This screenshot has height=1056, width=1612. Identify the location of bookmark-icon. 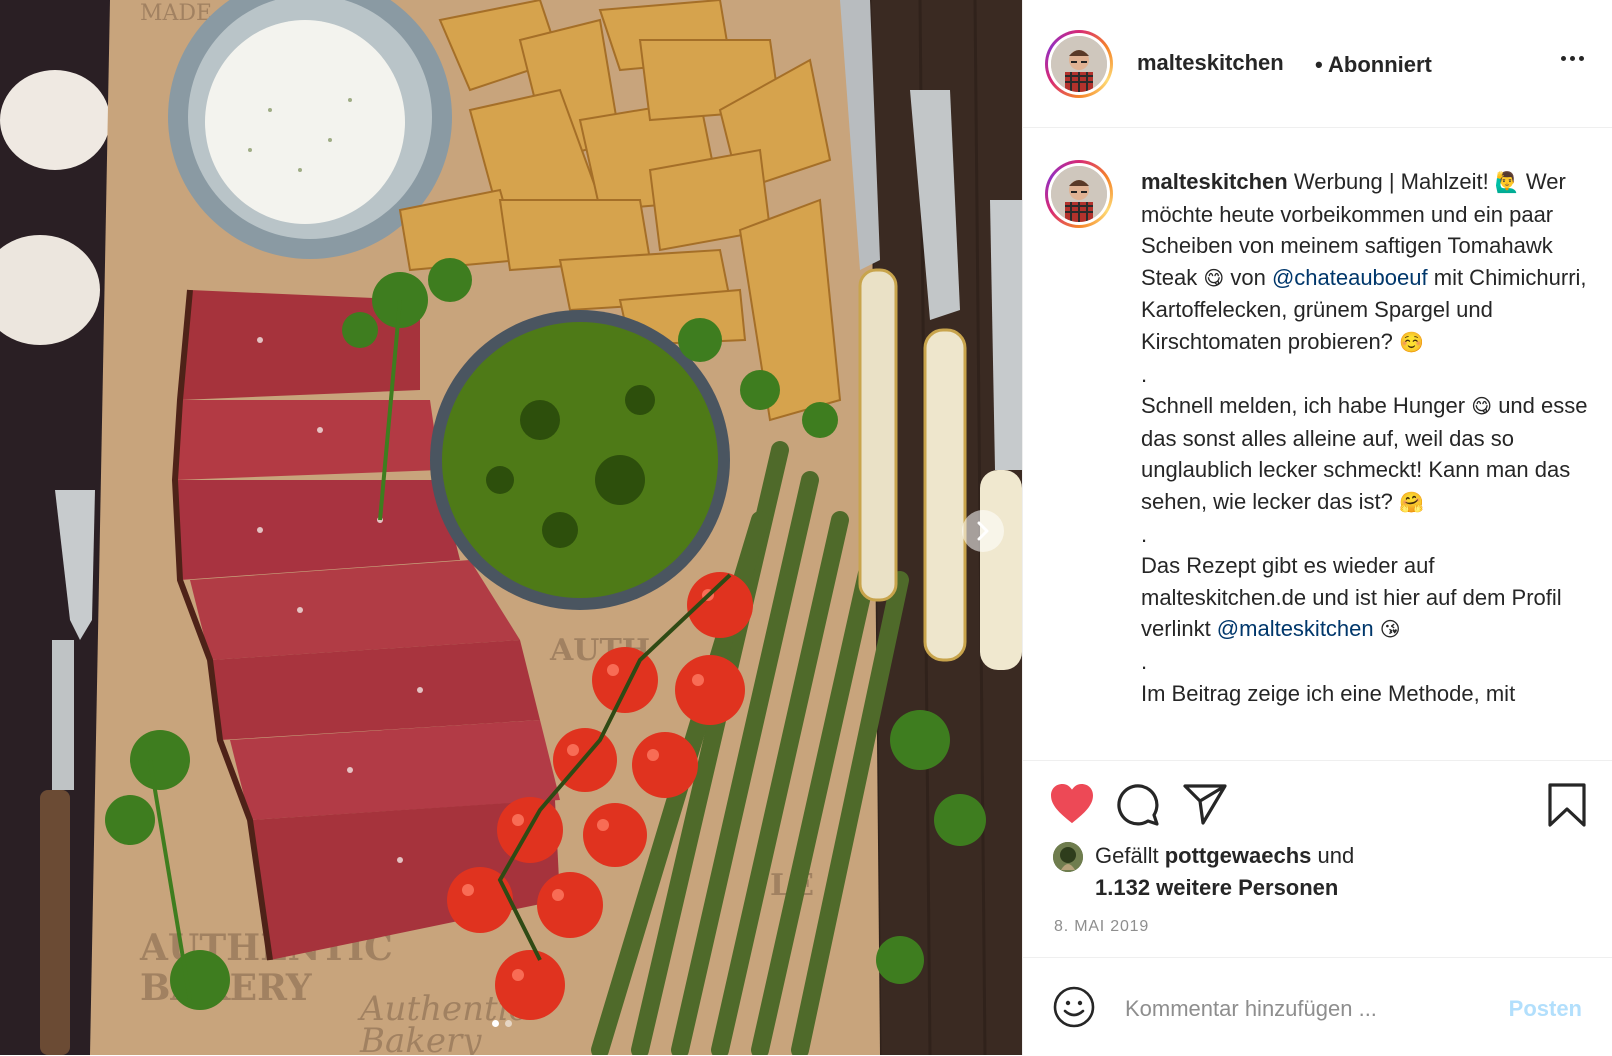
(1567, 805).